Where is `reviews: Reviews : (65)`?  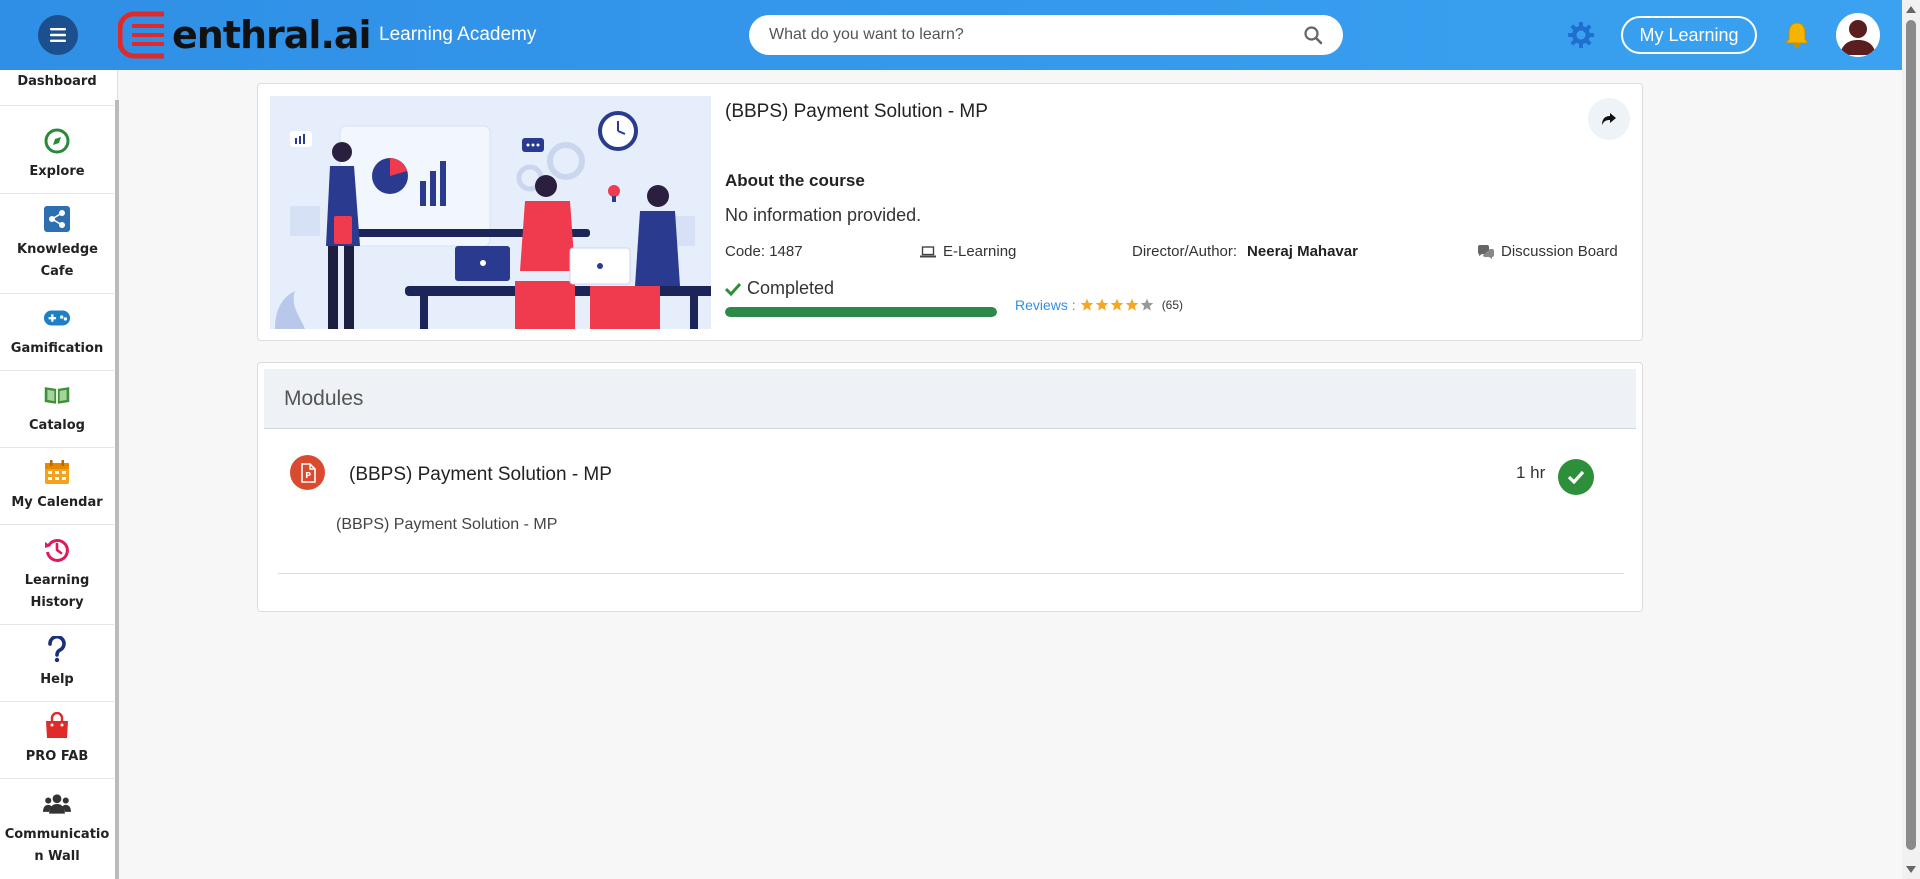
reviews: Reviews : (65) is located at coordinates (1099, 305).